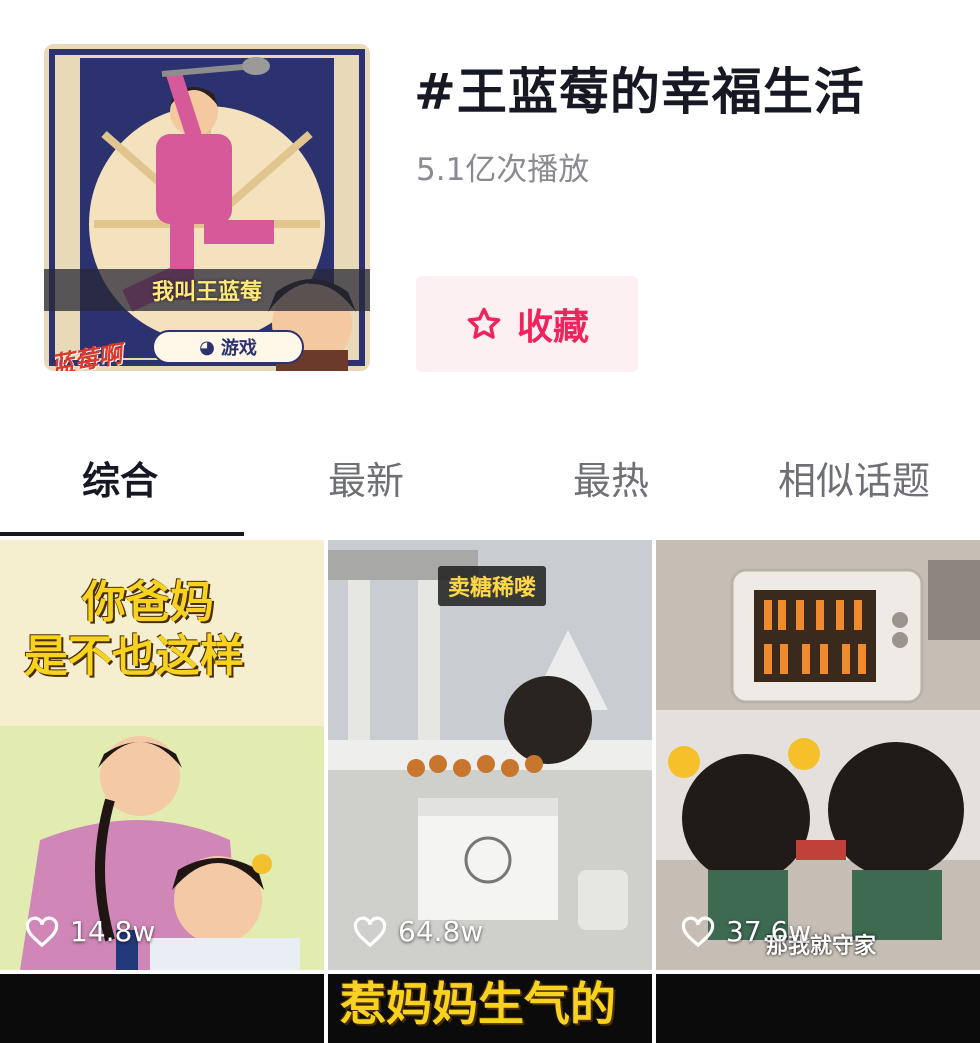 The width and height of the screenshot is (980, 1043). I want to click on video-1-like-count: 14.8w, so click(113, 931).